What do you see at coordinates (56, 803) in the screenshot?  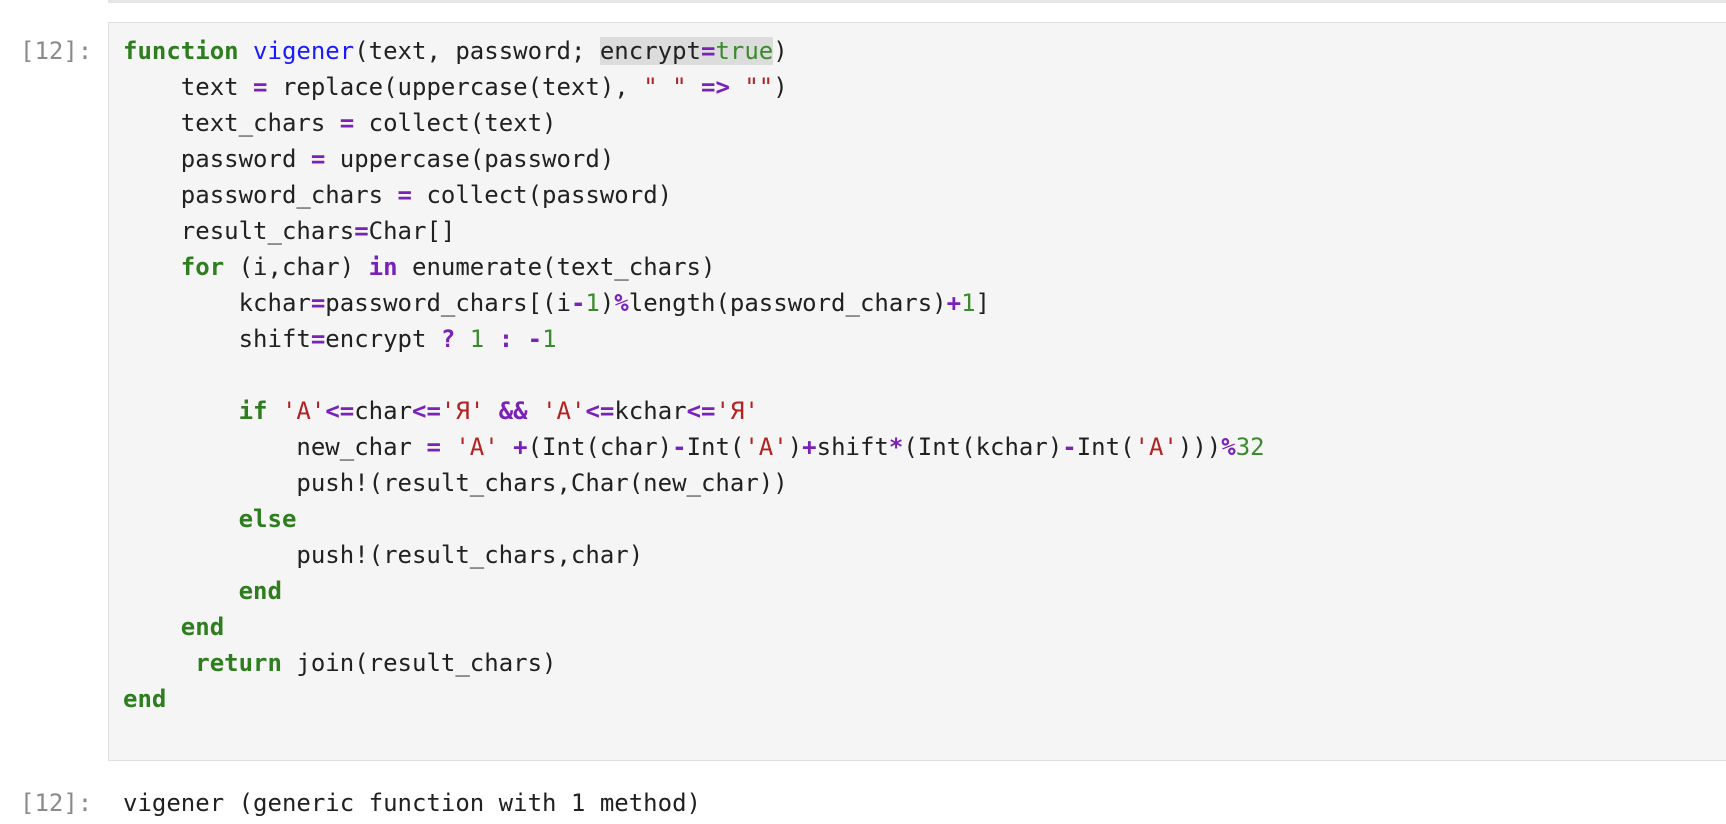 I see `output-prompt: [12]:` at bounding box center [56, 803].